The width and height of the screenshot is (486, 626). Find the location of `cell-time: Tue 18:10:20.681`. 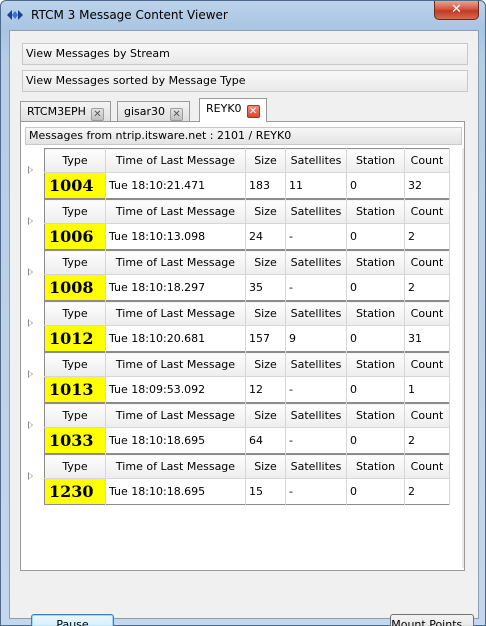

cell-time: Tue 18:10:20.681 is located at coordinates (175, 338).